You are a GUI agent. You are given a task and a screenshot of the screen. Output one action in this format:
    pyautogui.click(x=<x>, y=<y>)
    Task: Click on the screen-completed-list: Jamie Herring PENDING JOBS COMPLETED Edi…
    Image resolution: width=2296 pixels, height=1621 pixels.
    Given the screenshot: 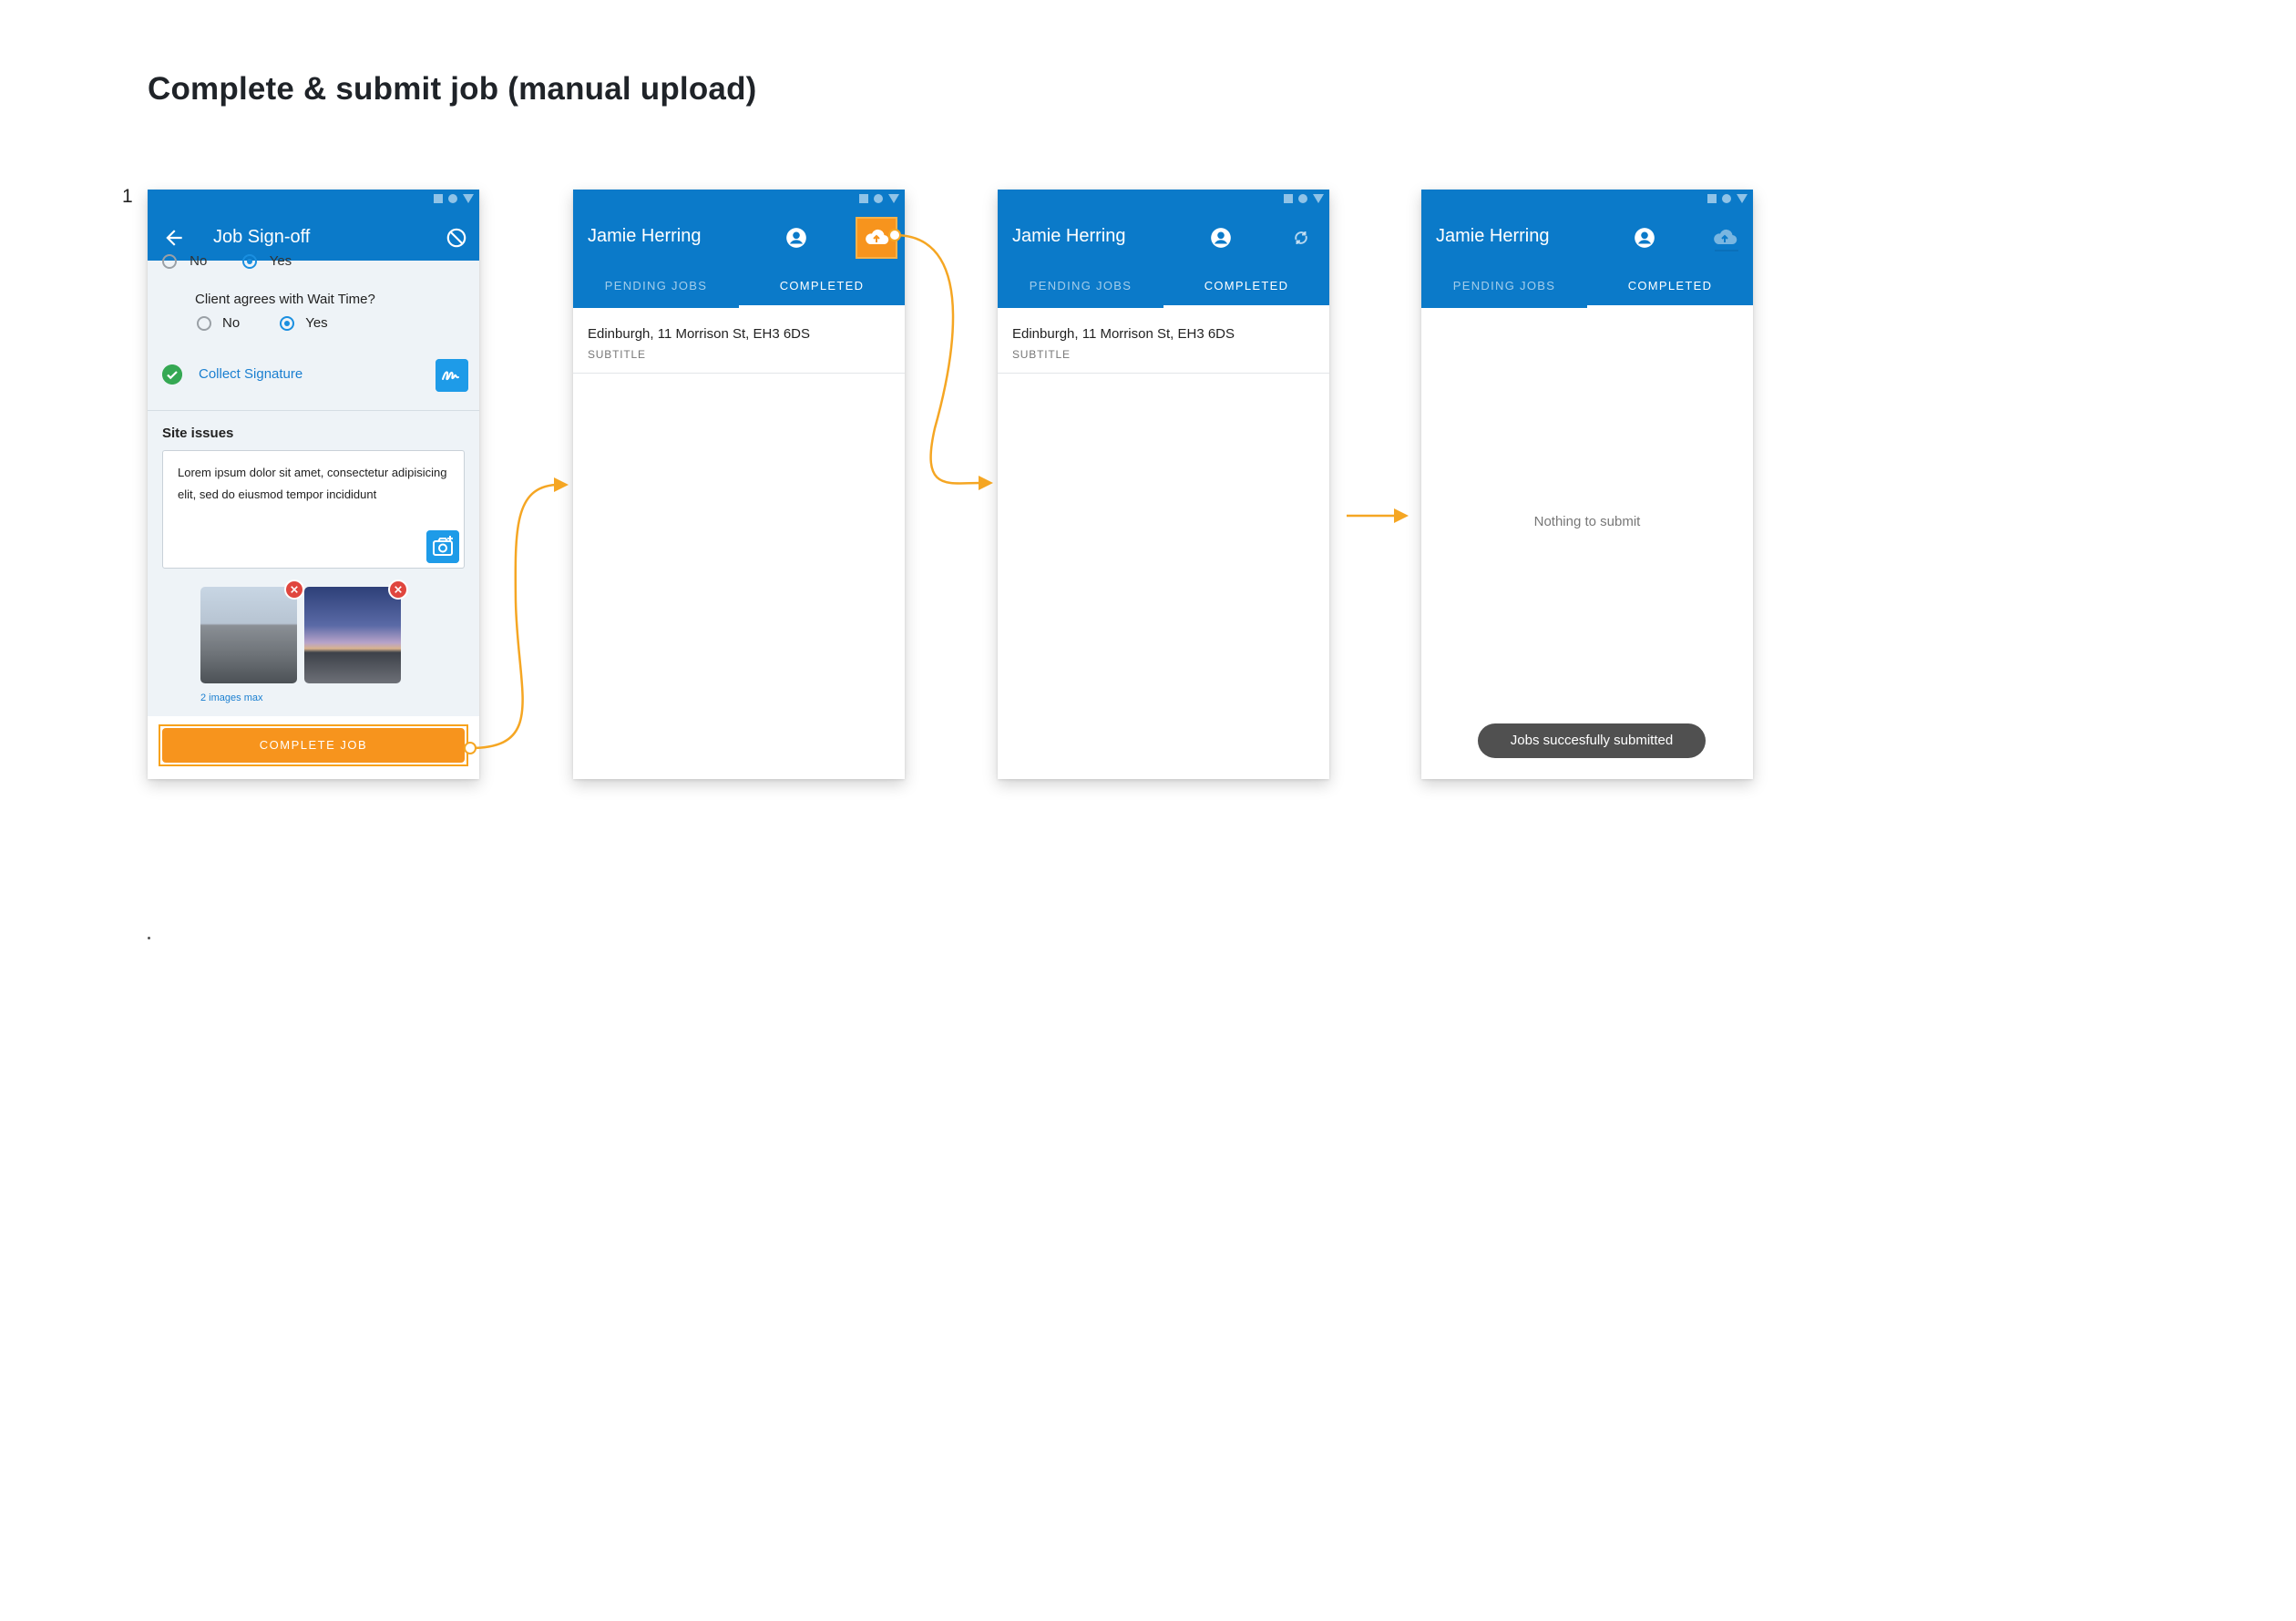 What is the action you would take?
    pyautogui.click(x=739, y=485)
    